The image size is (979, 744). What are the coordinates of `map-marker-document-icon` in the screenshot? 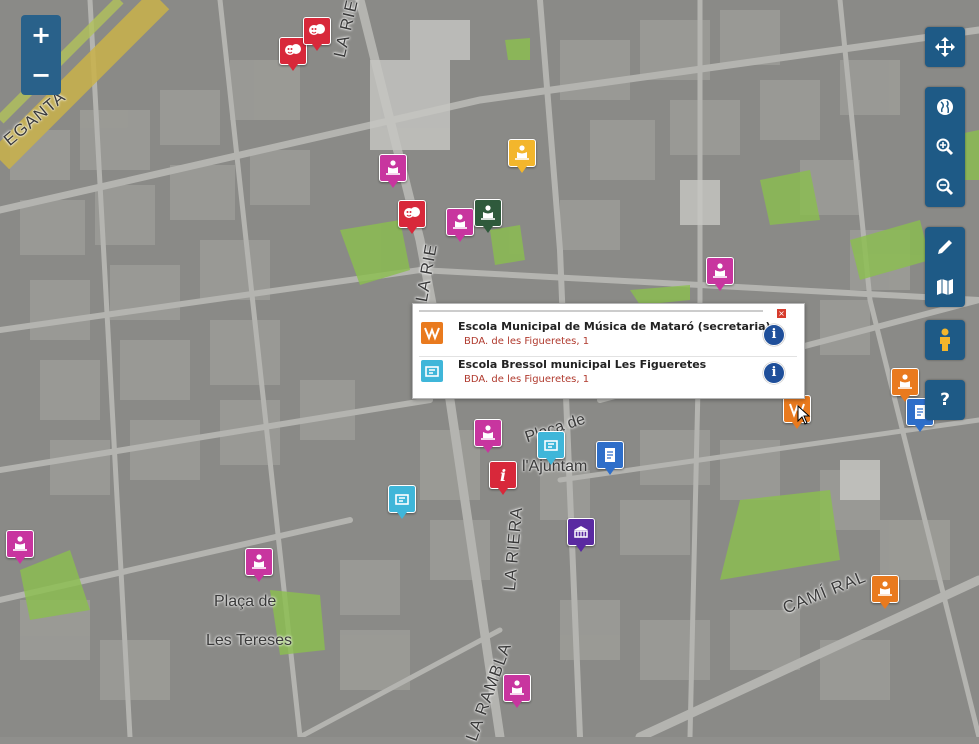 It's located at (610, 458).